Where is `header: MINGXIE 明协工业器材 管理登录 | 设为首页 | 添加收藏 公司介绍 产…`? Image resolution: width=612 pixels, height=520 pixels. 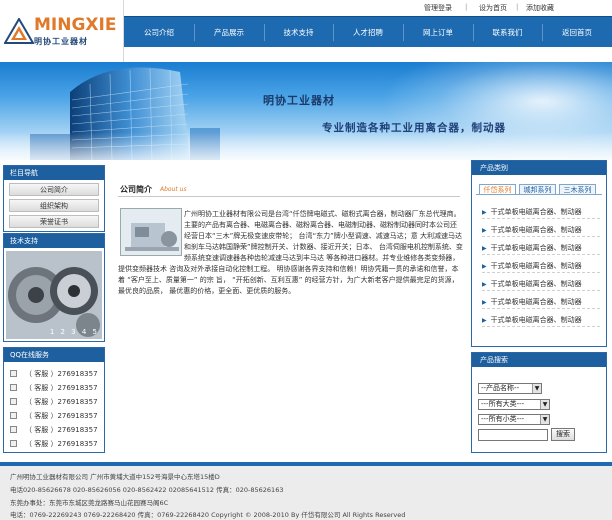
header: MINGXIE 明协工业器材 管理登录 | 设为首页 | 添加收藏 公司介绍 产… is located at coordinates (306, 31).